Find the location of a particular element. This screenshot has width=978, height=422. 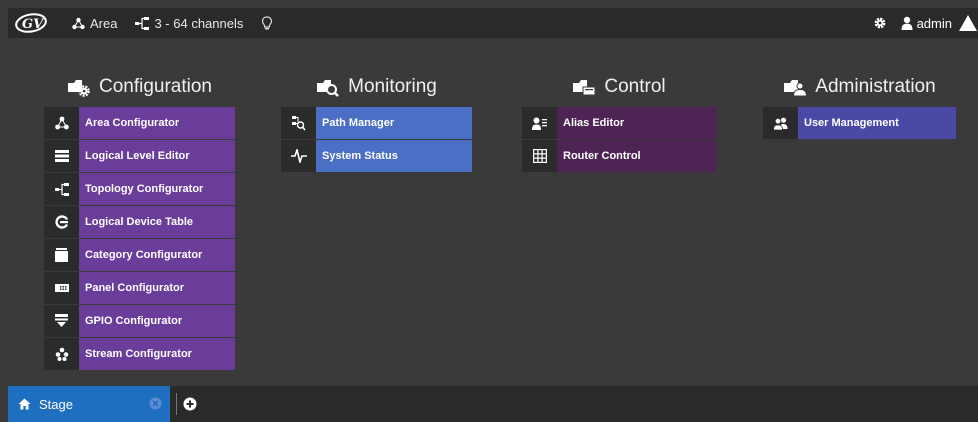

panel-configurator-button: Panel Configurator is located at coordinates (139, 288).